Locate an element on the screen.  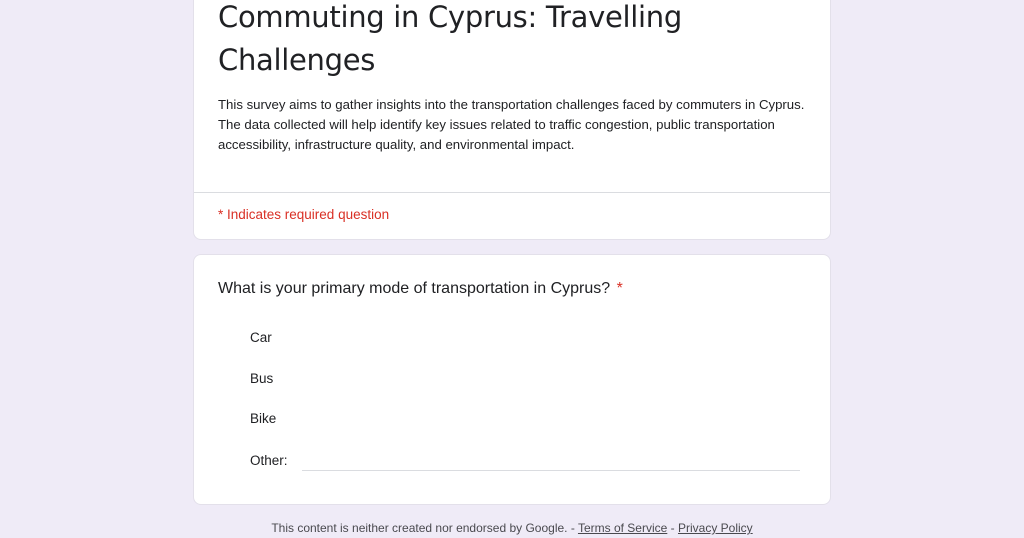
header-divider is located at coordinates (512, 192).